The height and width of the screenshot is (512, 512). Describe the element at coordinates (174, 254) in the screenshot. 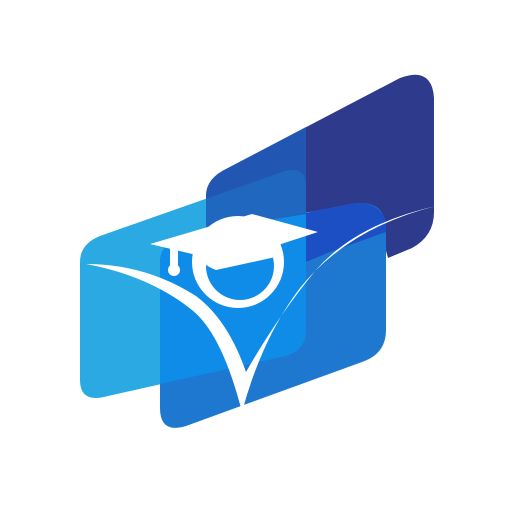

I see `mortarboard-tassel` at that location.